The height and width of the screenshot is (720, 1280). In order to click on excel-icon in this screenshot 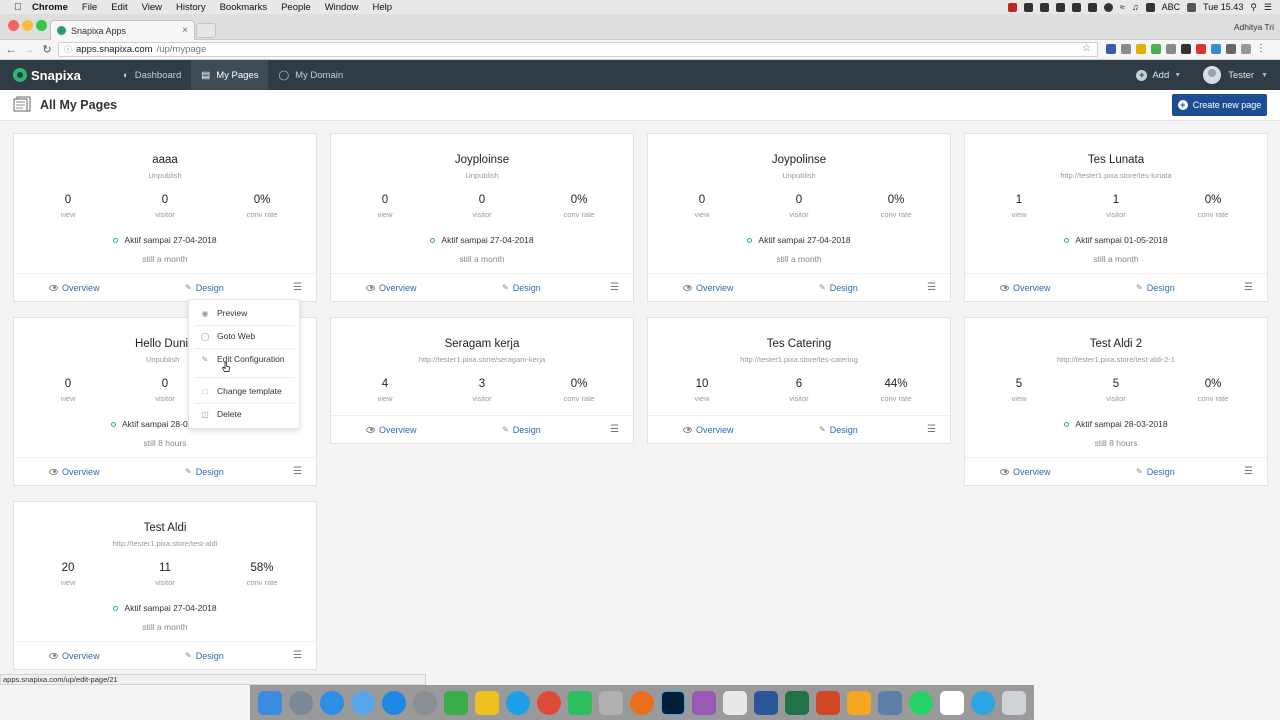, I will do `click(797, 702)`.